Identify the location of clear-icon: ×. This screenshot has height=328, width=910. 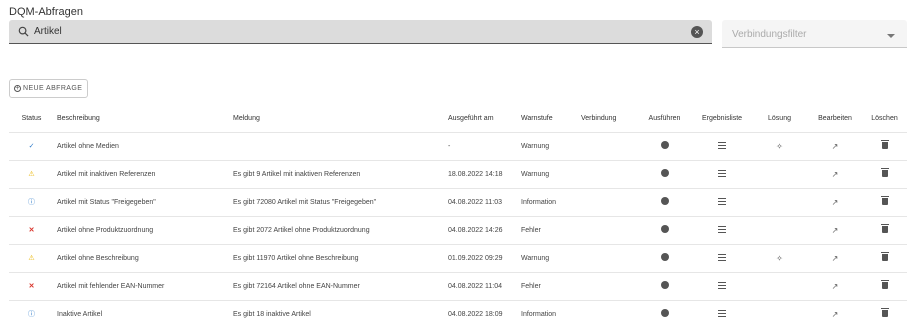
(697, 32).